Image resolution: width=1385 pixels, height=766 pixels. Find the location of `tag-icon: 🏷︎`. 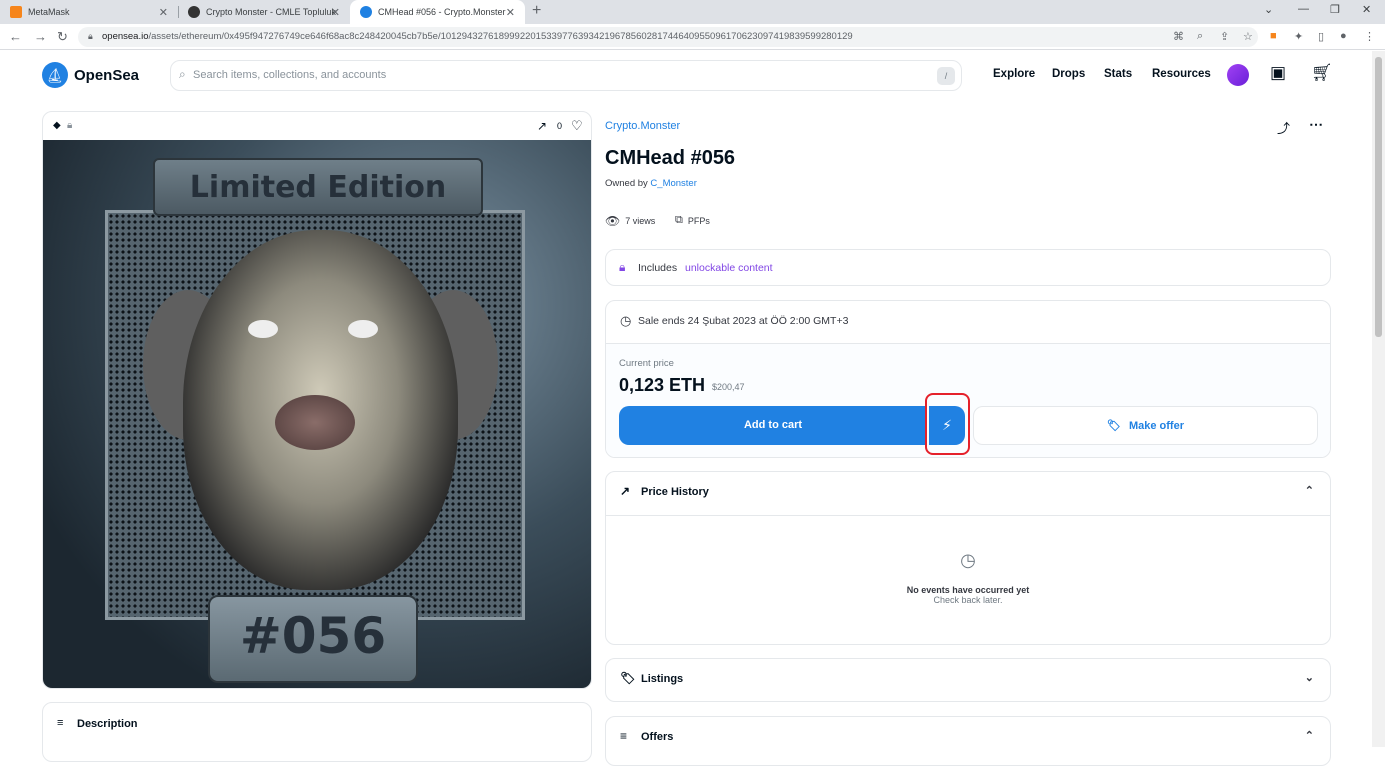

tag-icon: 🏷︎ is located at coordinates (1114, 426).